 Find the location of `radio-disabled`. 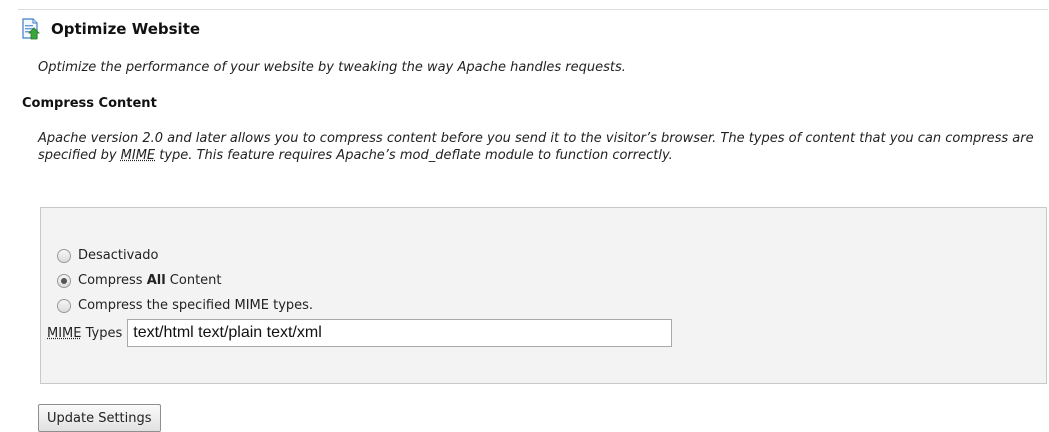

radio-disabled is located at coordinates (64, 255).